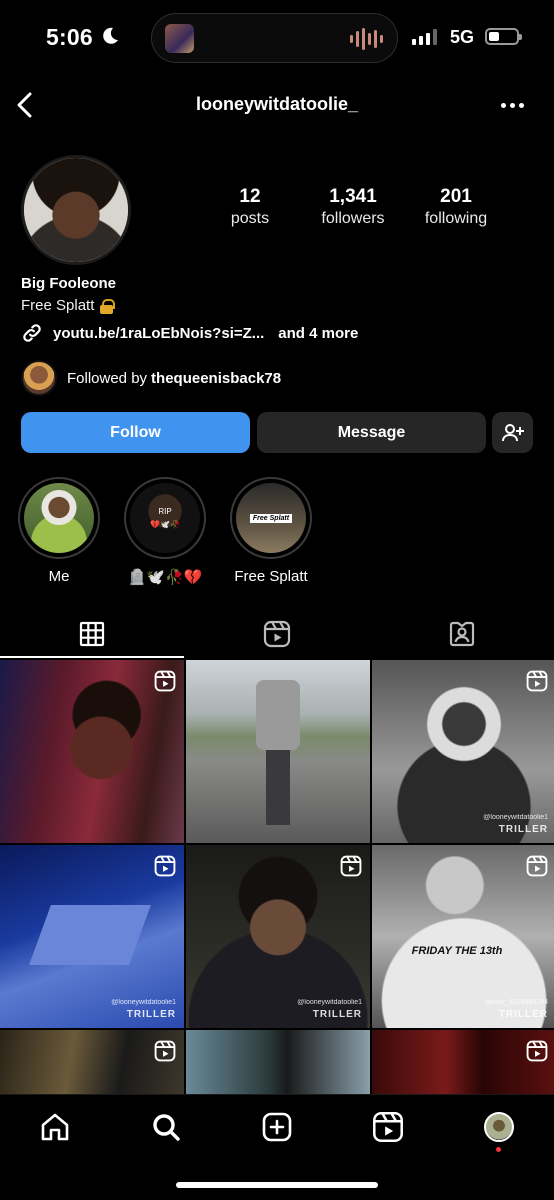 Image resolution: width=554 pixels, height=1200 pixels. Describe the element at coordinates (165, 518) in the screenshot. I see `highlight-memorial-cover: RIP 💔🕊️🥀` at that location.